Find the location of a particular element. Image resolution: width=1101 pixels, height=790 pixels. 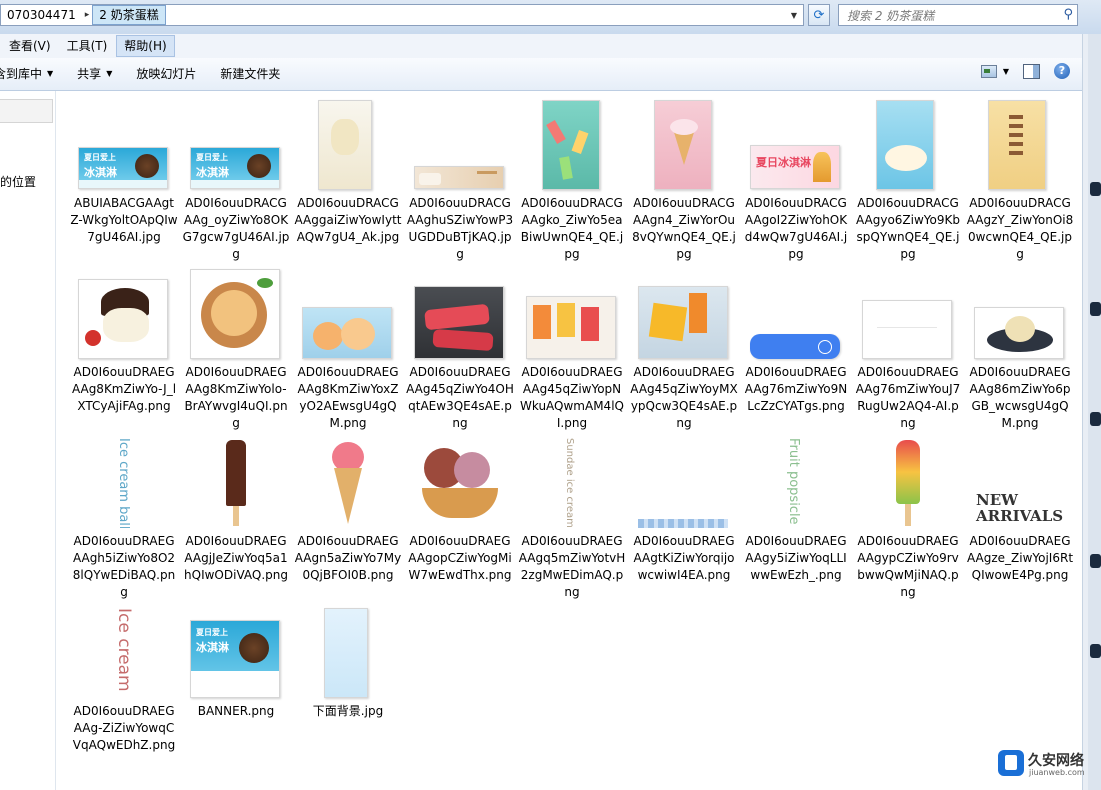

thumb-text: ARRIVALS is located at coordinates (1020, 516).